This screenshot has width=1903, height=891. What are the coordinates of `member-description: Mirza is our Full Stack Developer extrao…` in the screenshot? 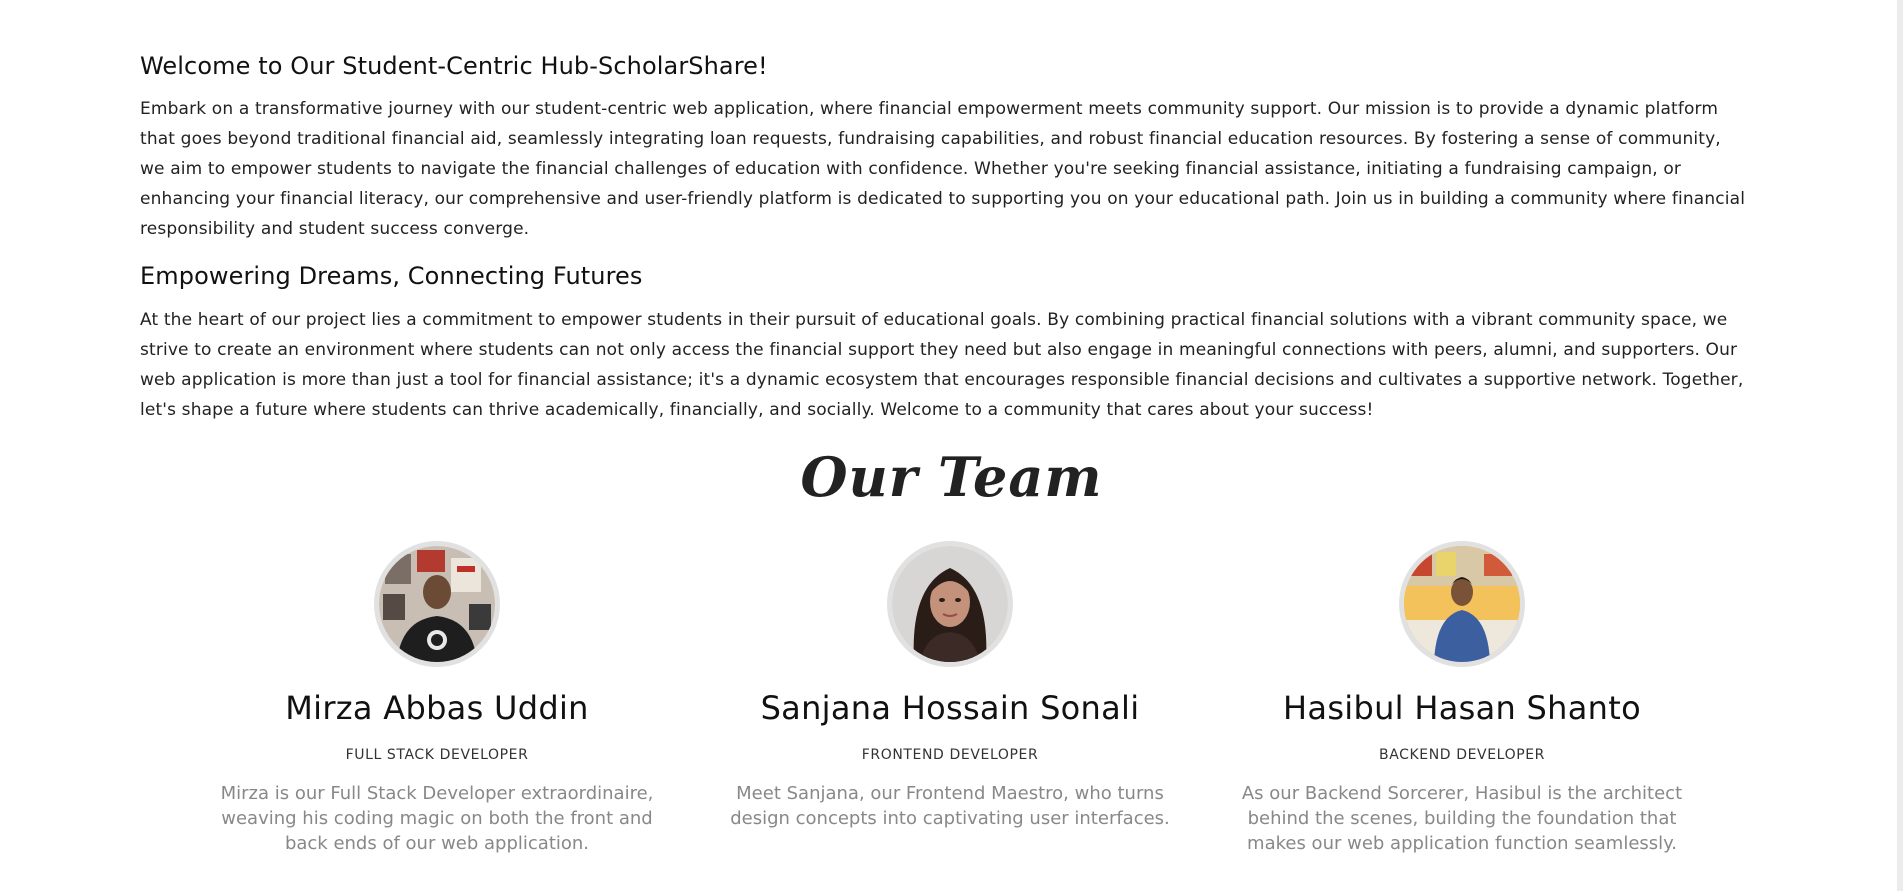 It's located at (437, 818).